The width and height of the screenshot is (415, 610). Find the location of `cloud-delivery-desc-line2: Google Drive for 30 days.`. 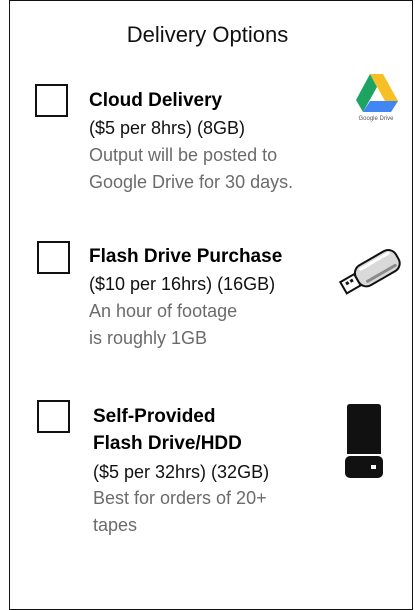

cloud-delivery-desc-line2: Google Drive for 30 days. is located at coordinates (191, 182).